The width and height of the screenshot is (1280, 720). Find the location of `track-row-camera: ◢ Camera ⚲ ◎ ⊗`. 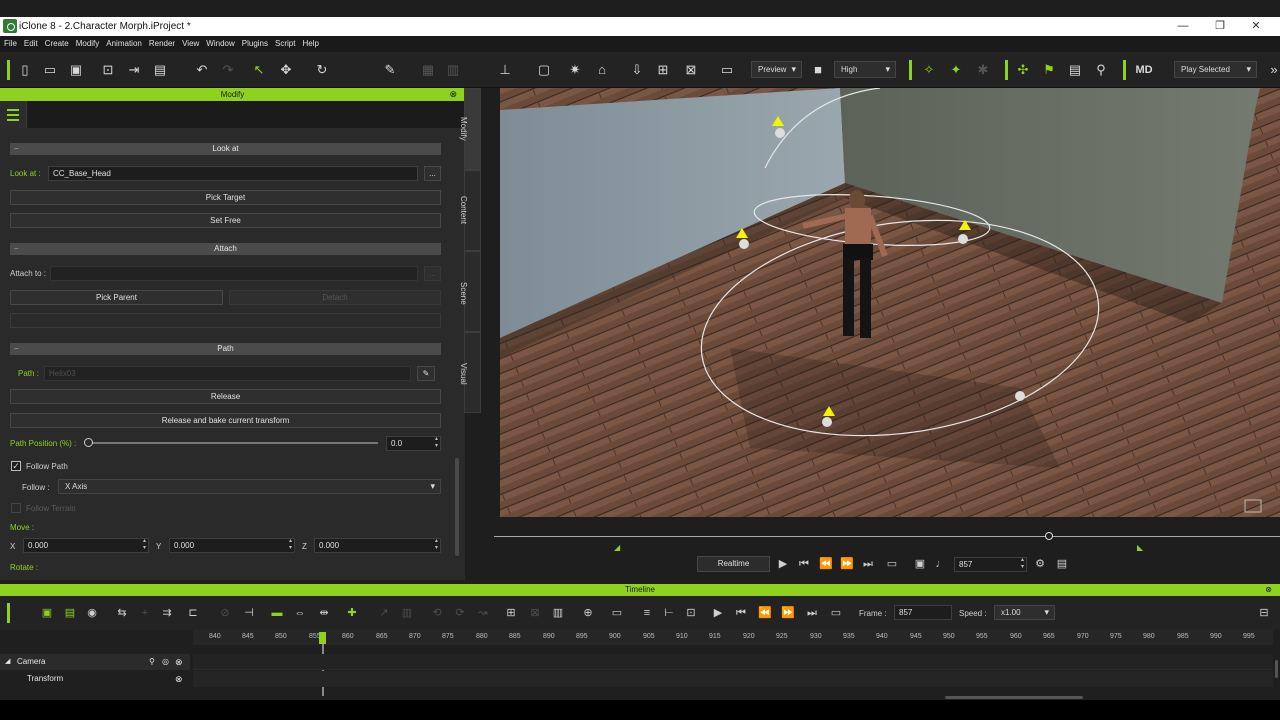

track-row-camera: ◢ Camera ⚲ ◎ ⊗ is located at coordinates (95, 662).